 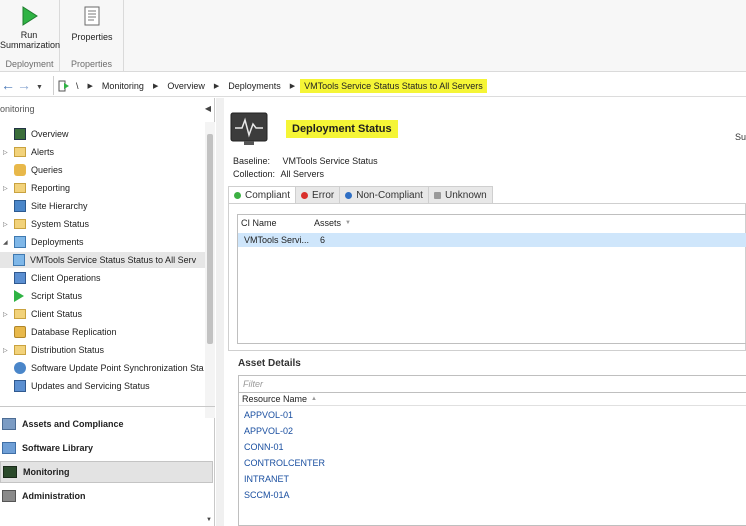 I want to click on workspace-monitoring: Monitoring, so click(x=106, y=472).